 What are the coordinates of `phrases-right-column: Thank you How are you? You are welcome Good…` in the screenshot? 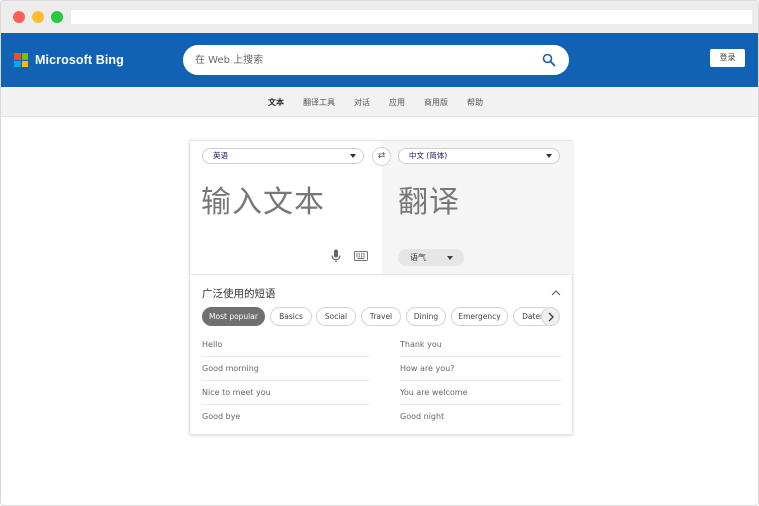 It's located at (480, 381).